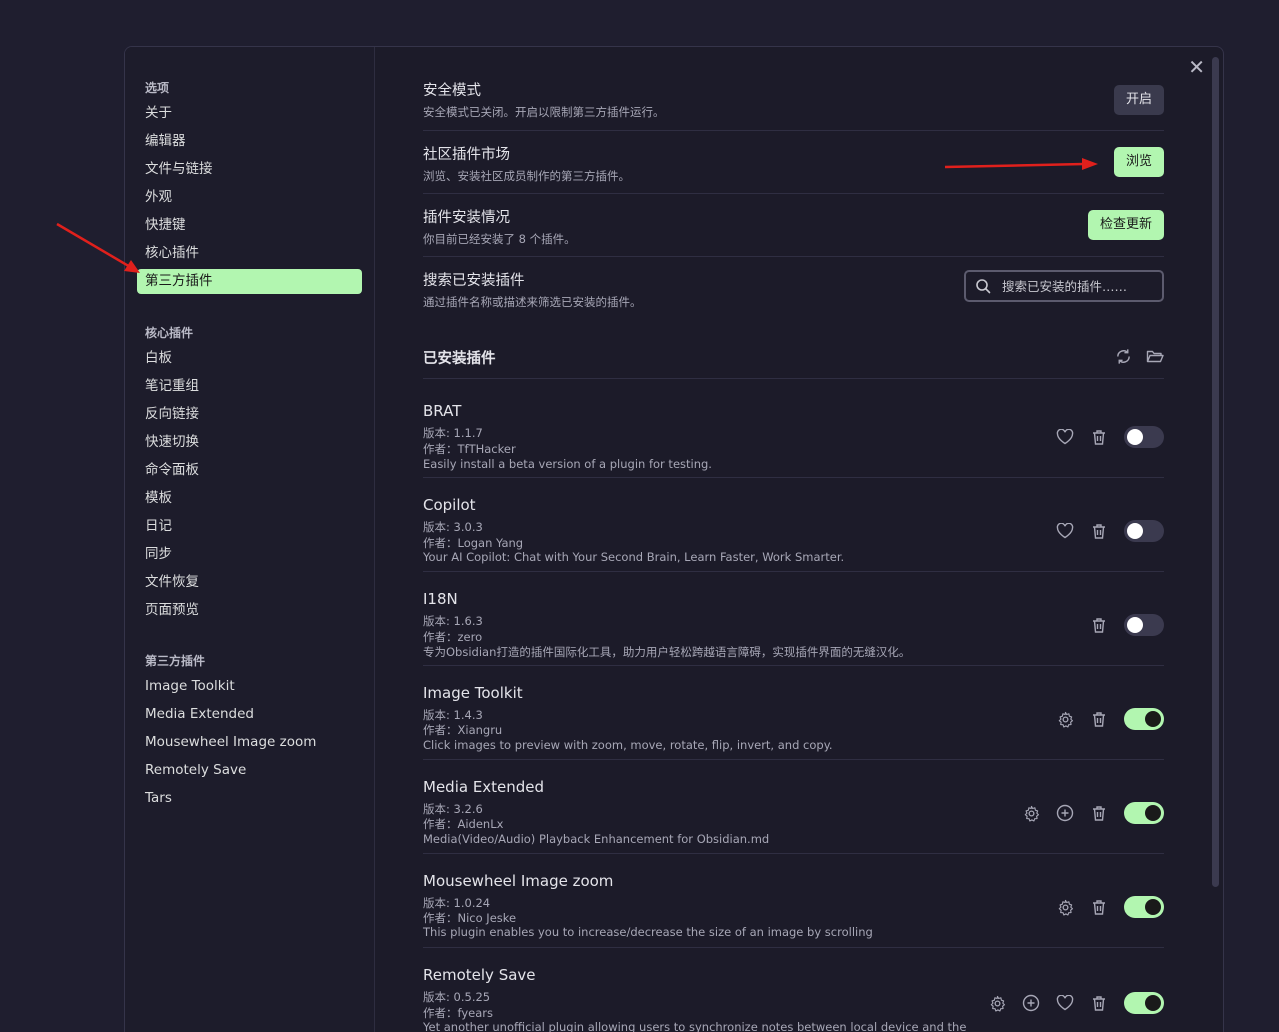 This screenshot has width=1279, height=1032. Describe the element at coordinates (1125, 225) in the screenshot. I see `check-updates-button: 检查更新` at that location.